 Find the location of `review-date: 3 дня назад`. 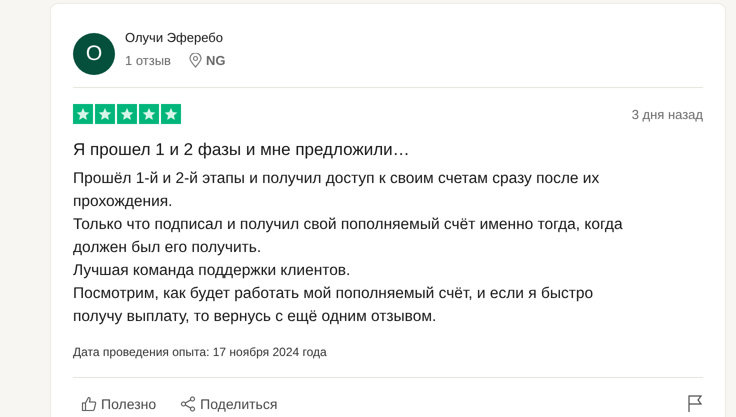

review-date: 3 дня назад is located at coordinates (667, 114).